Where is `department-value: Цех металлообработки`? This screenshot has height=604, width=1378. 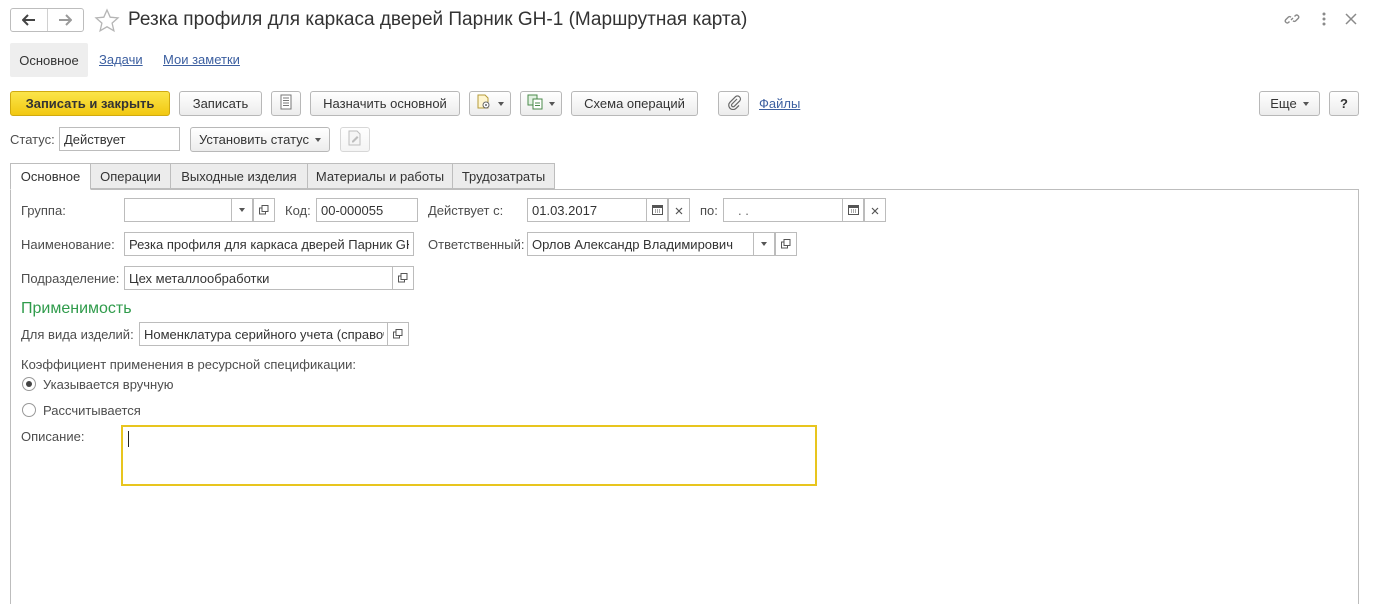
department-value: Цех металлообработки is located at coordinates (199, 278).